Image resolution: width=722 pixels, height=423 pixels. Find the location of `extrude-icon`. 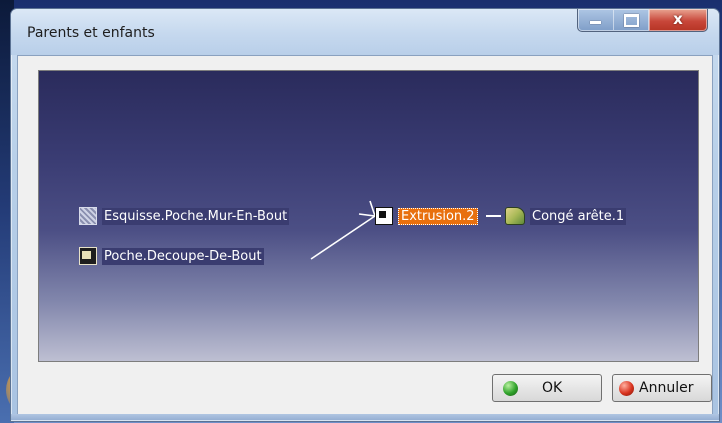

extrude-icon is located at coordinates (384, 216).